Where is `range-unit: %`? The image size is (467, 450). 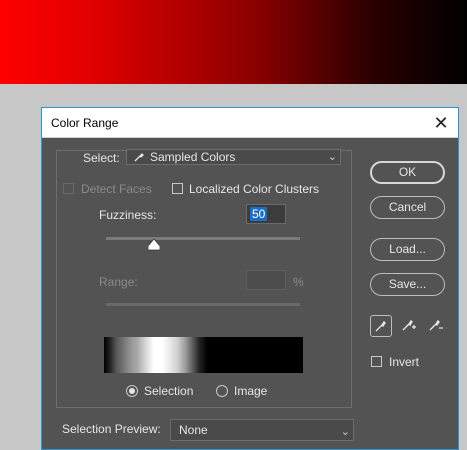
range-unit: % is located at coordinates (298, 282).